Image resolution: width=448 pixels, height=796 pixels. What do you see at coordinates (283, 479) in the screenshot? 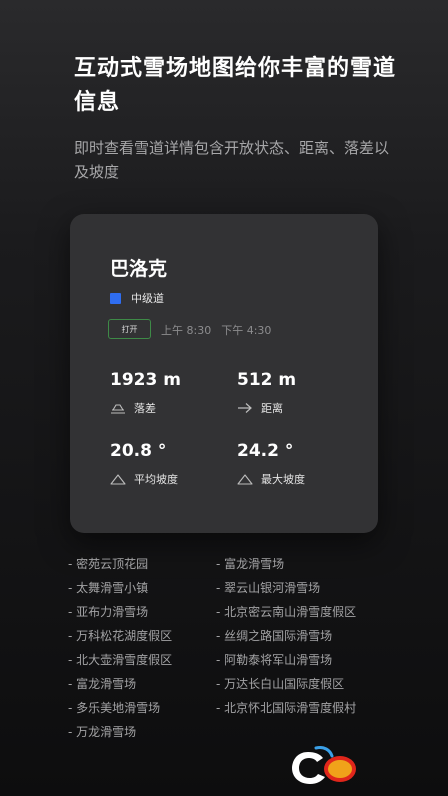
I see `stat-label: 最大坡度` at bounding box center [283, 479].